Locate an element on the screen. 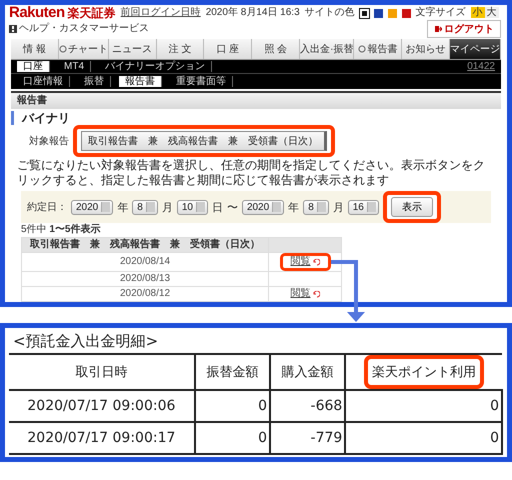 This screenshot has height=480, width=512. instruction-text: ご覧になりたい対象報告書を選択し、任意の期間を指定してください。表示ボタンをクリックすると、指定した報告書と期間に応じて報告書が表示されます is located at coordinates (251, 173).